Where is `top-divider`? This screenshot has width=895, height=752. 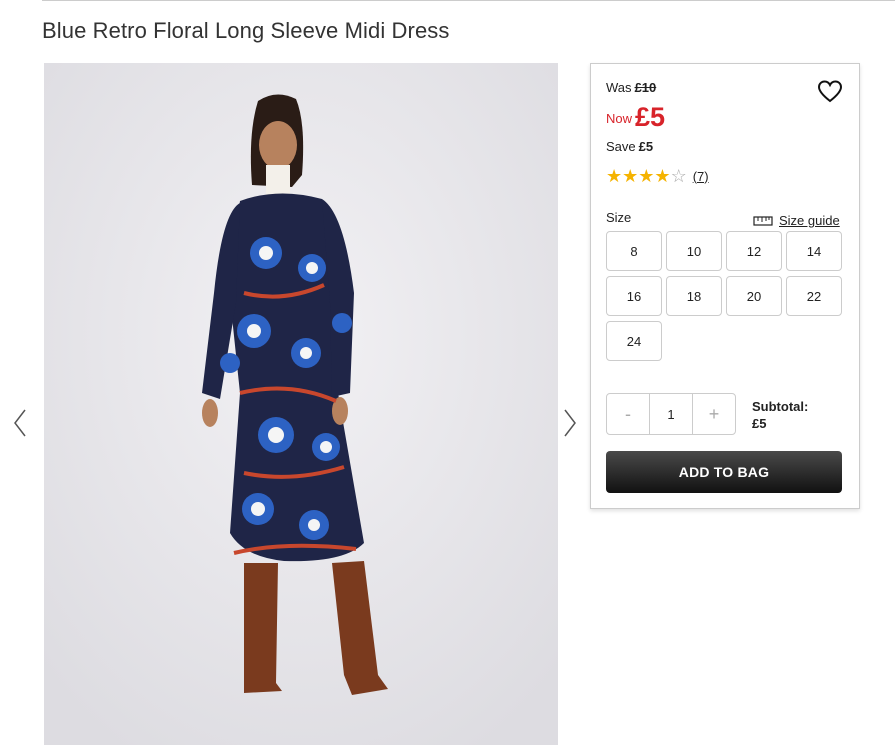
top-divider is located at coordinates (468, 0).